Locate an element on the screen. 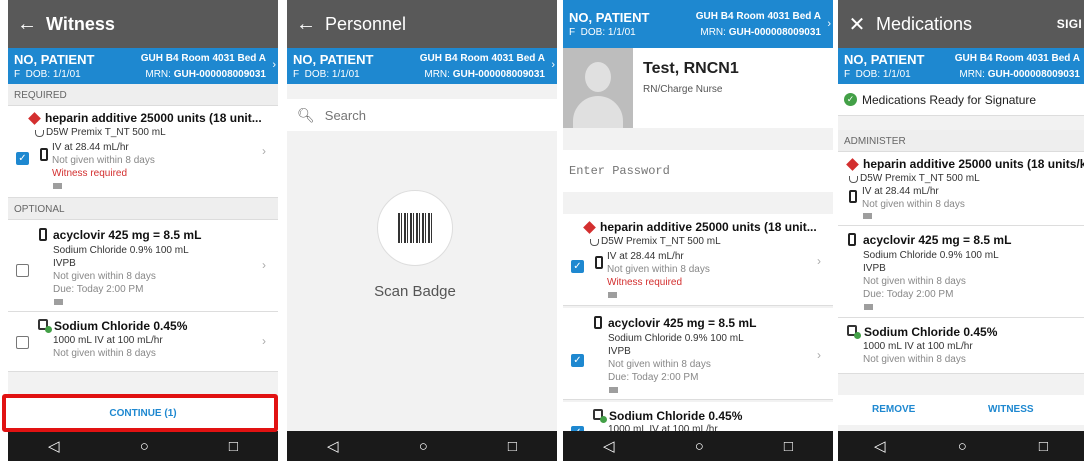 The width and height of the screenshot is (1084, 461). page-title: Medications is located at coordinates (924, 23).